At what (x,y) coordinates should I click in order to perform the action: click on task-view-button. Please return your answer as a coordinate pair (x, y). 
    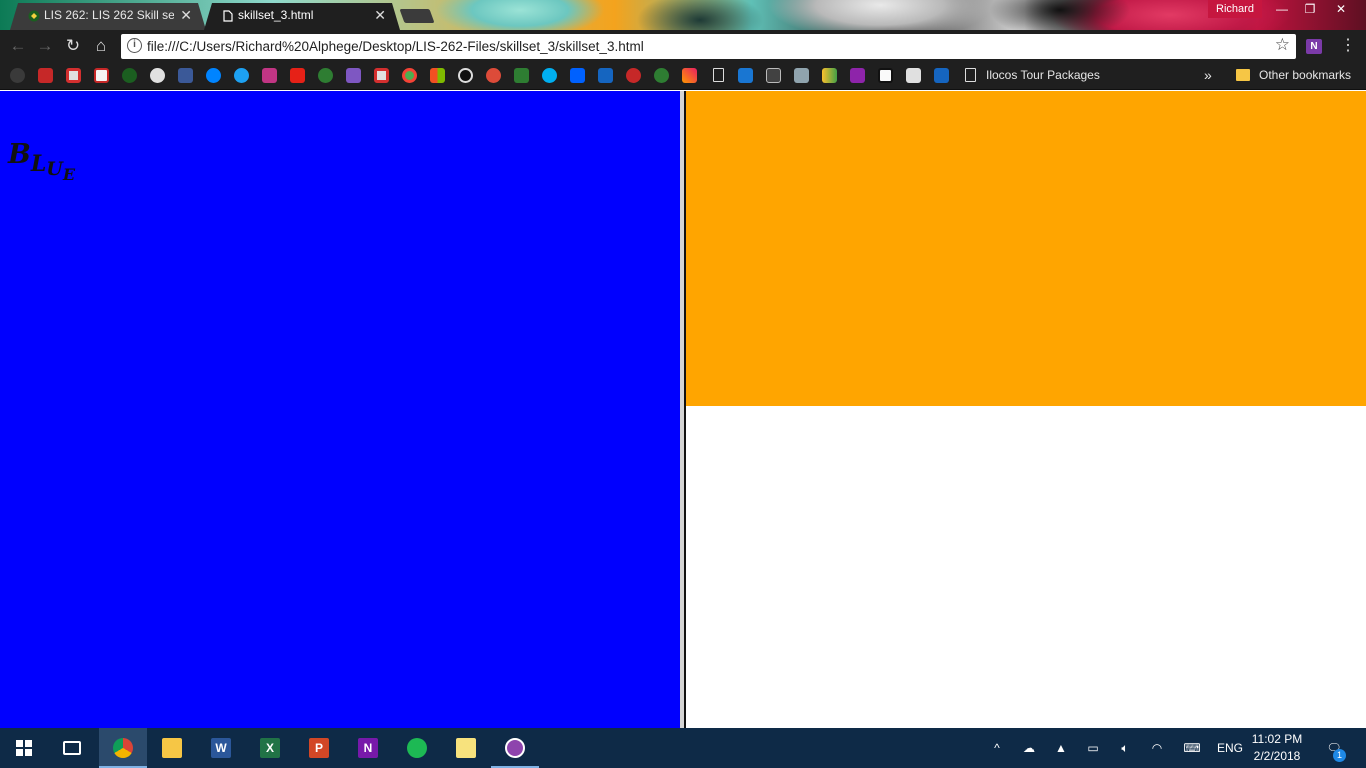
    Looking at the image, I should click on (72, 748).